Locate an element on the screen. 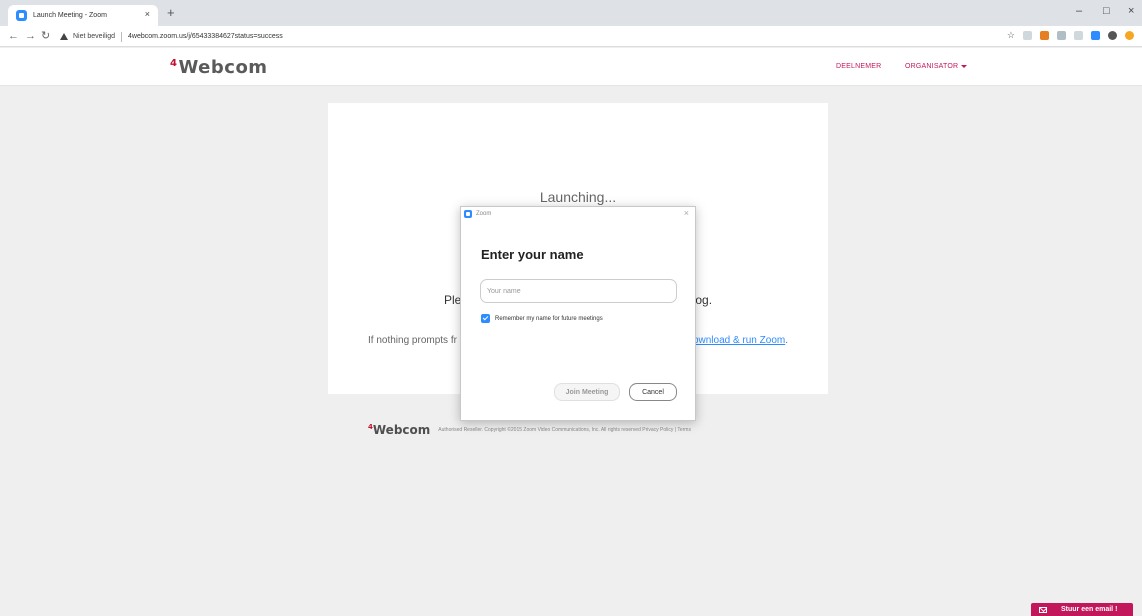 The height and width of the screenshot is (616, 1142). chevron-down-icon is located at coordinates (964, 66).